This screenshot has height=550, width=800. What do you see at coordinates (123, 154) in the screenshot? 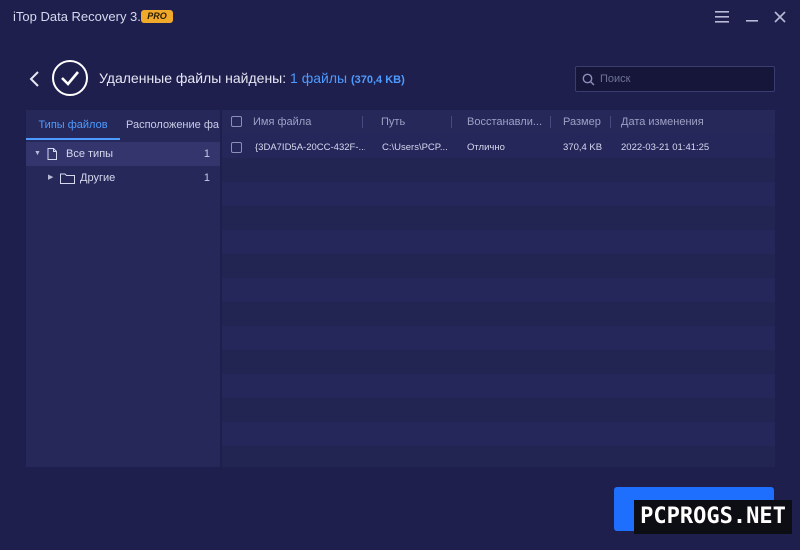
I see `tree-item-all-types: ▼ Все типы 1` at bounding box center [123, 154].